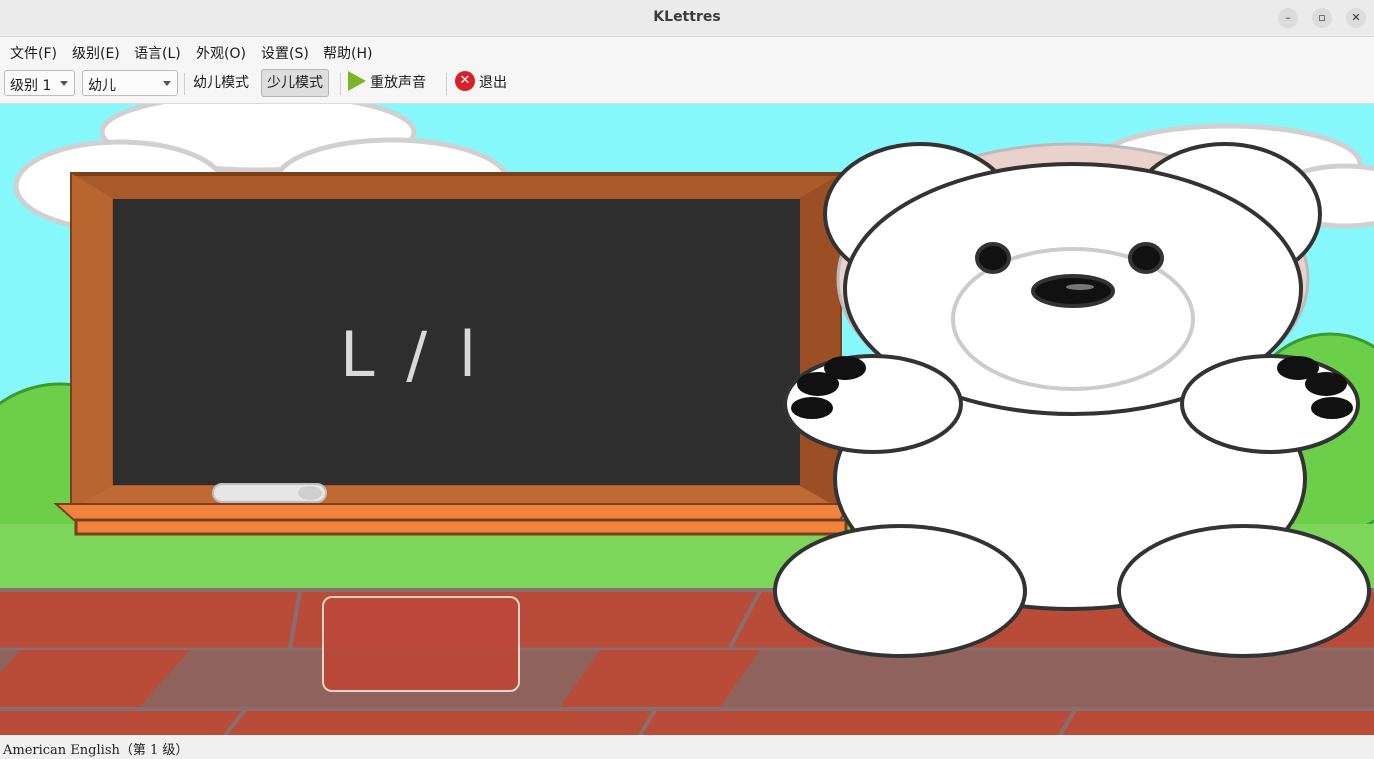  I want to click on grownup-mode-button: 少儿模式, so click(295, 83).